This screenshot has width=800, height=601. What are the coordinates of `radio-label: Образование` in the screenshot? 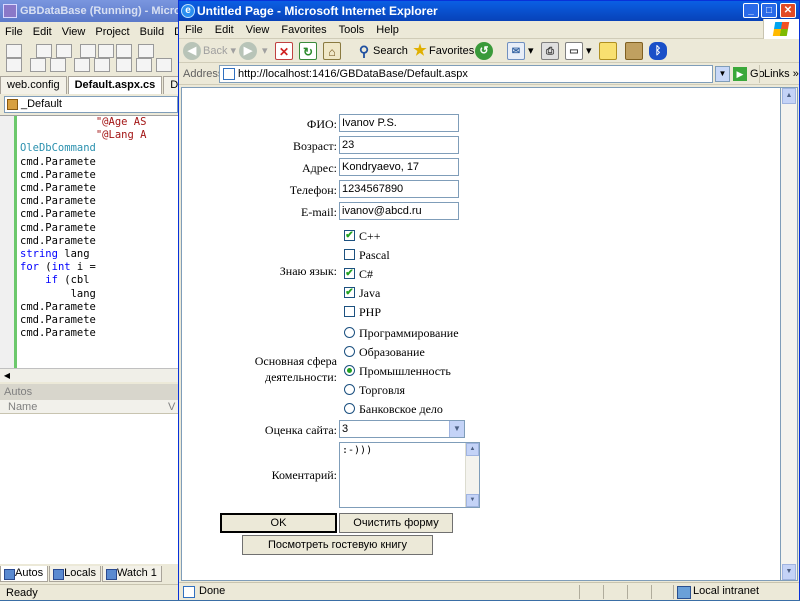 It's located at (392, 352).